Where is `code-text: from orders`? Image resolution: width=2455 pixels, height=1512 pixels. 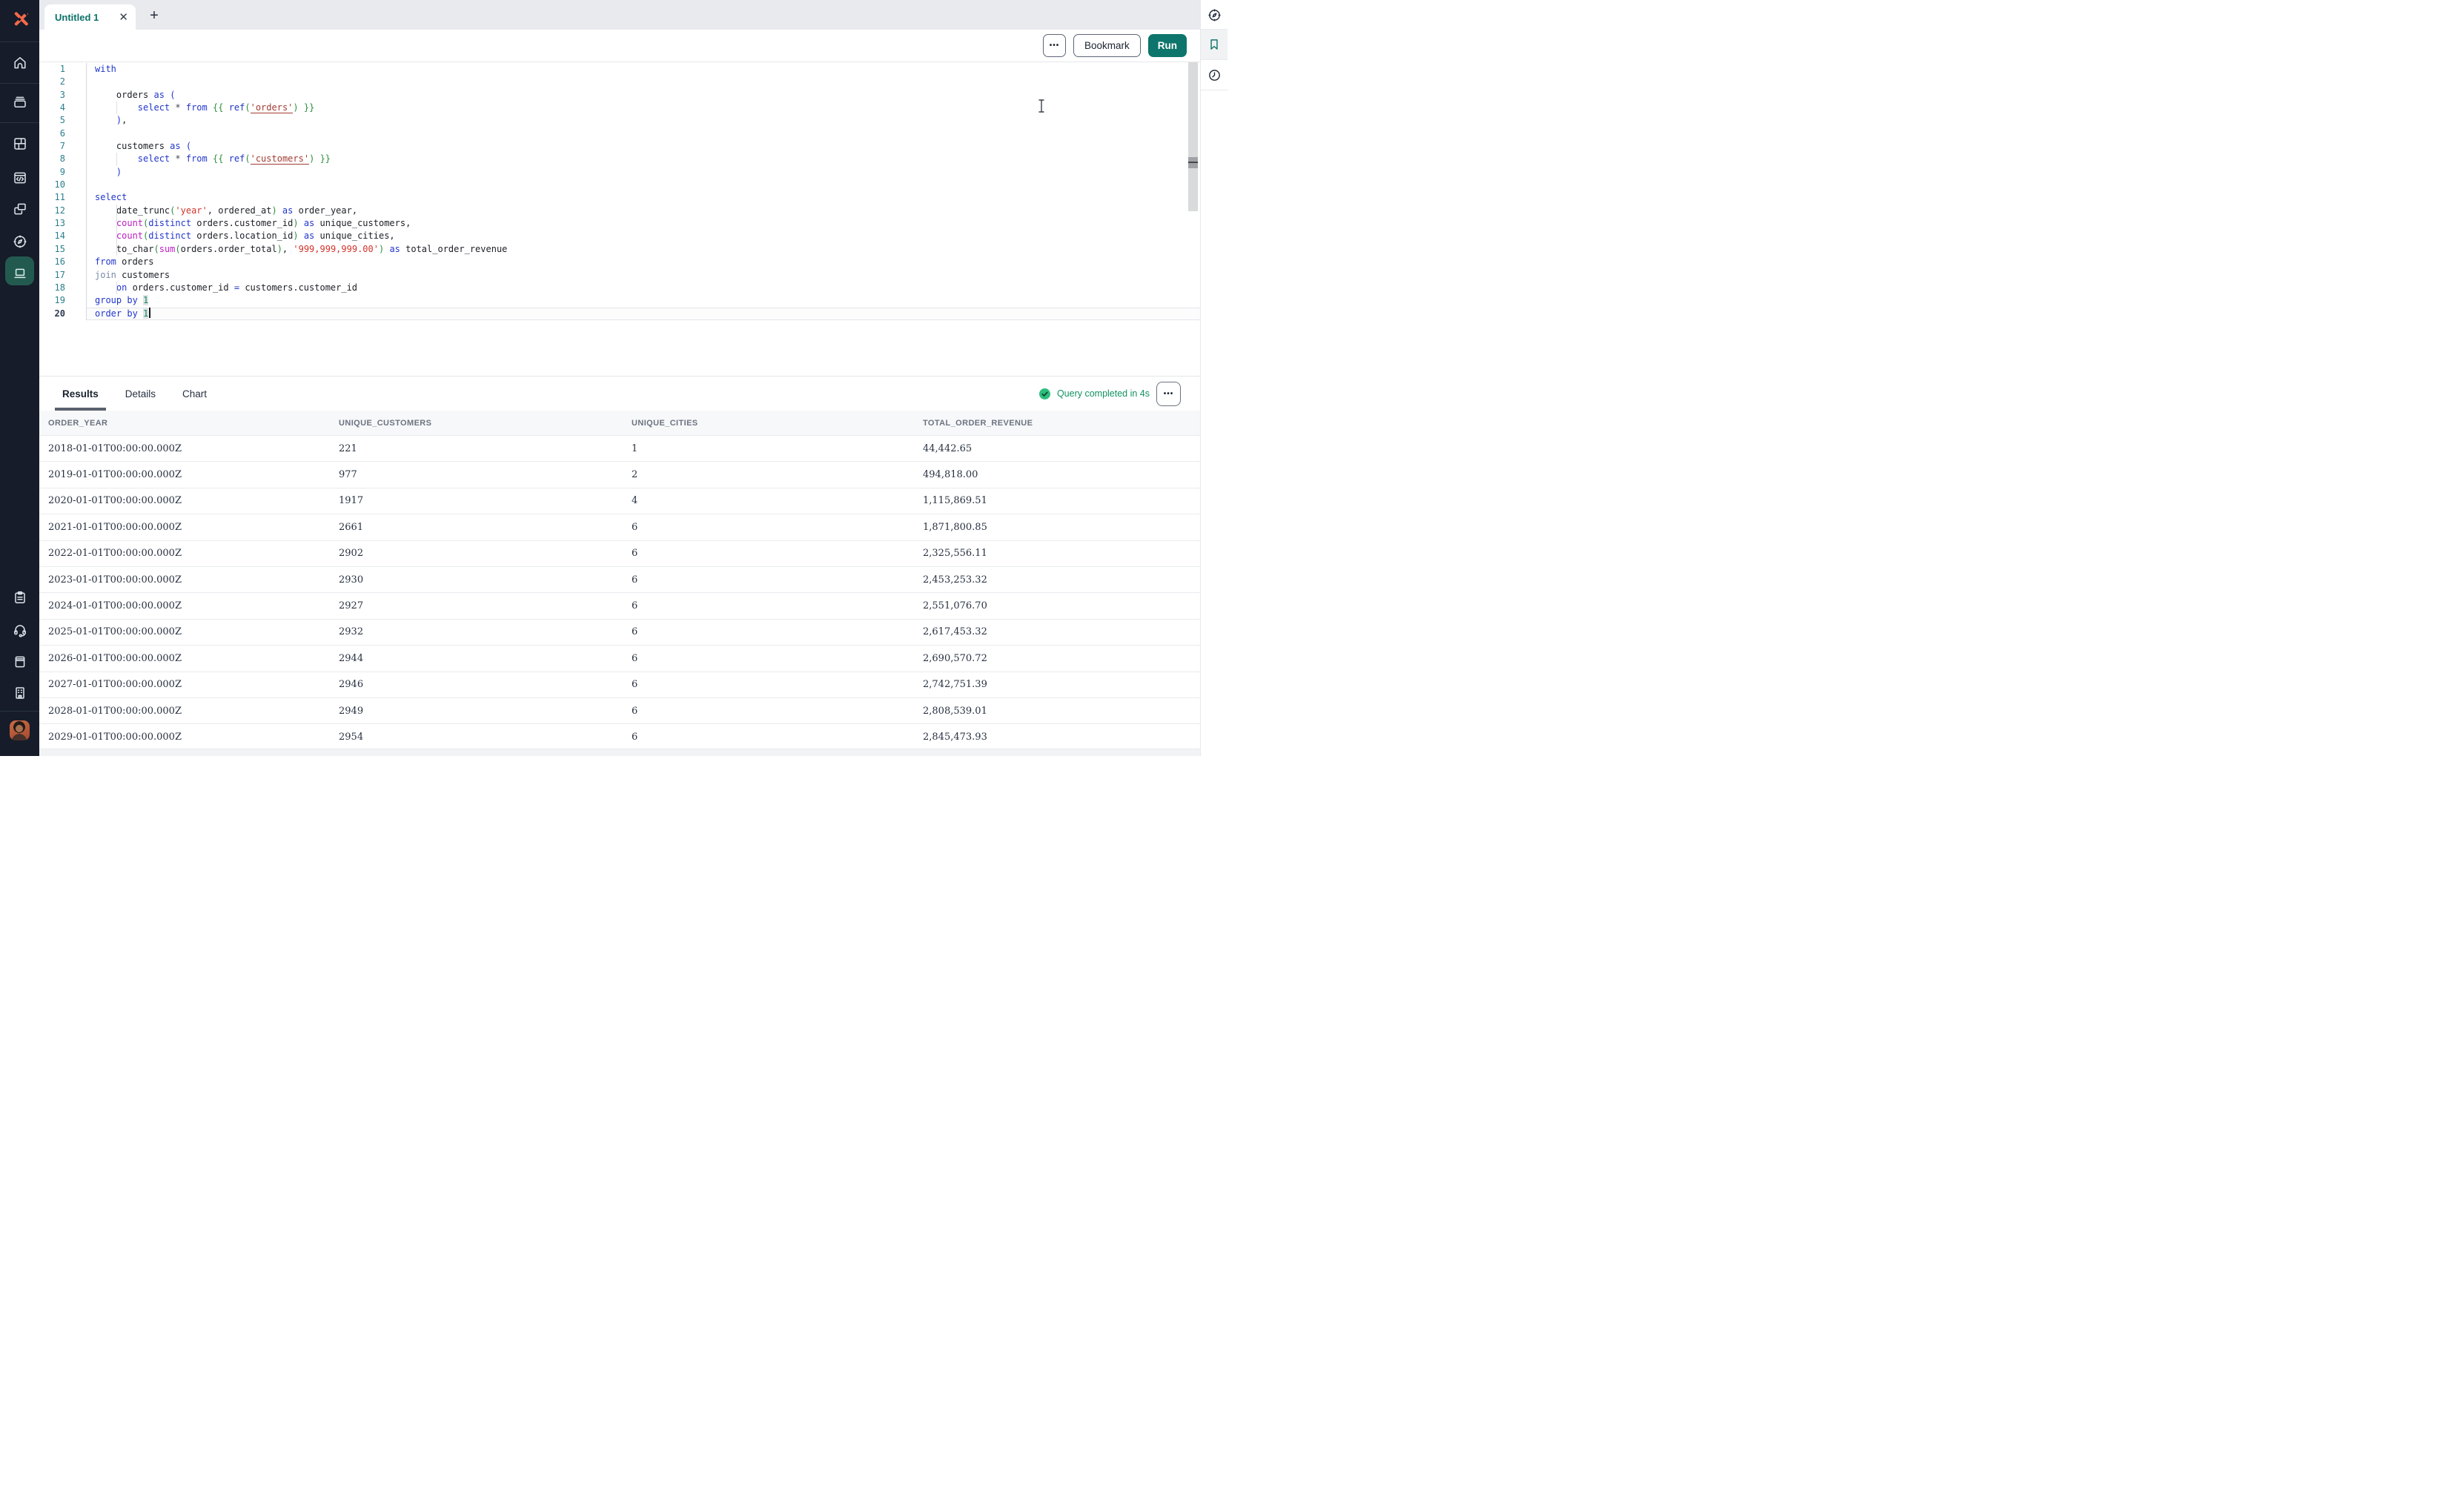
code-text: from orders is located at coordinates (125, 262).